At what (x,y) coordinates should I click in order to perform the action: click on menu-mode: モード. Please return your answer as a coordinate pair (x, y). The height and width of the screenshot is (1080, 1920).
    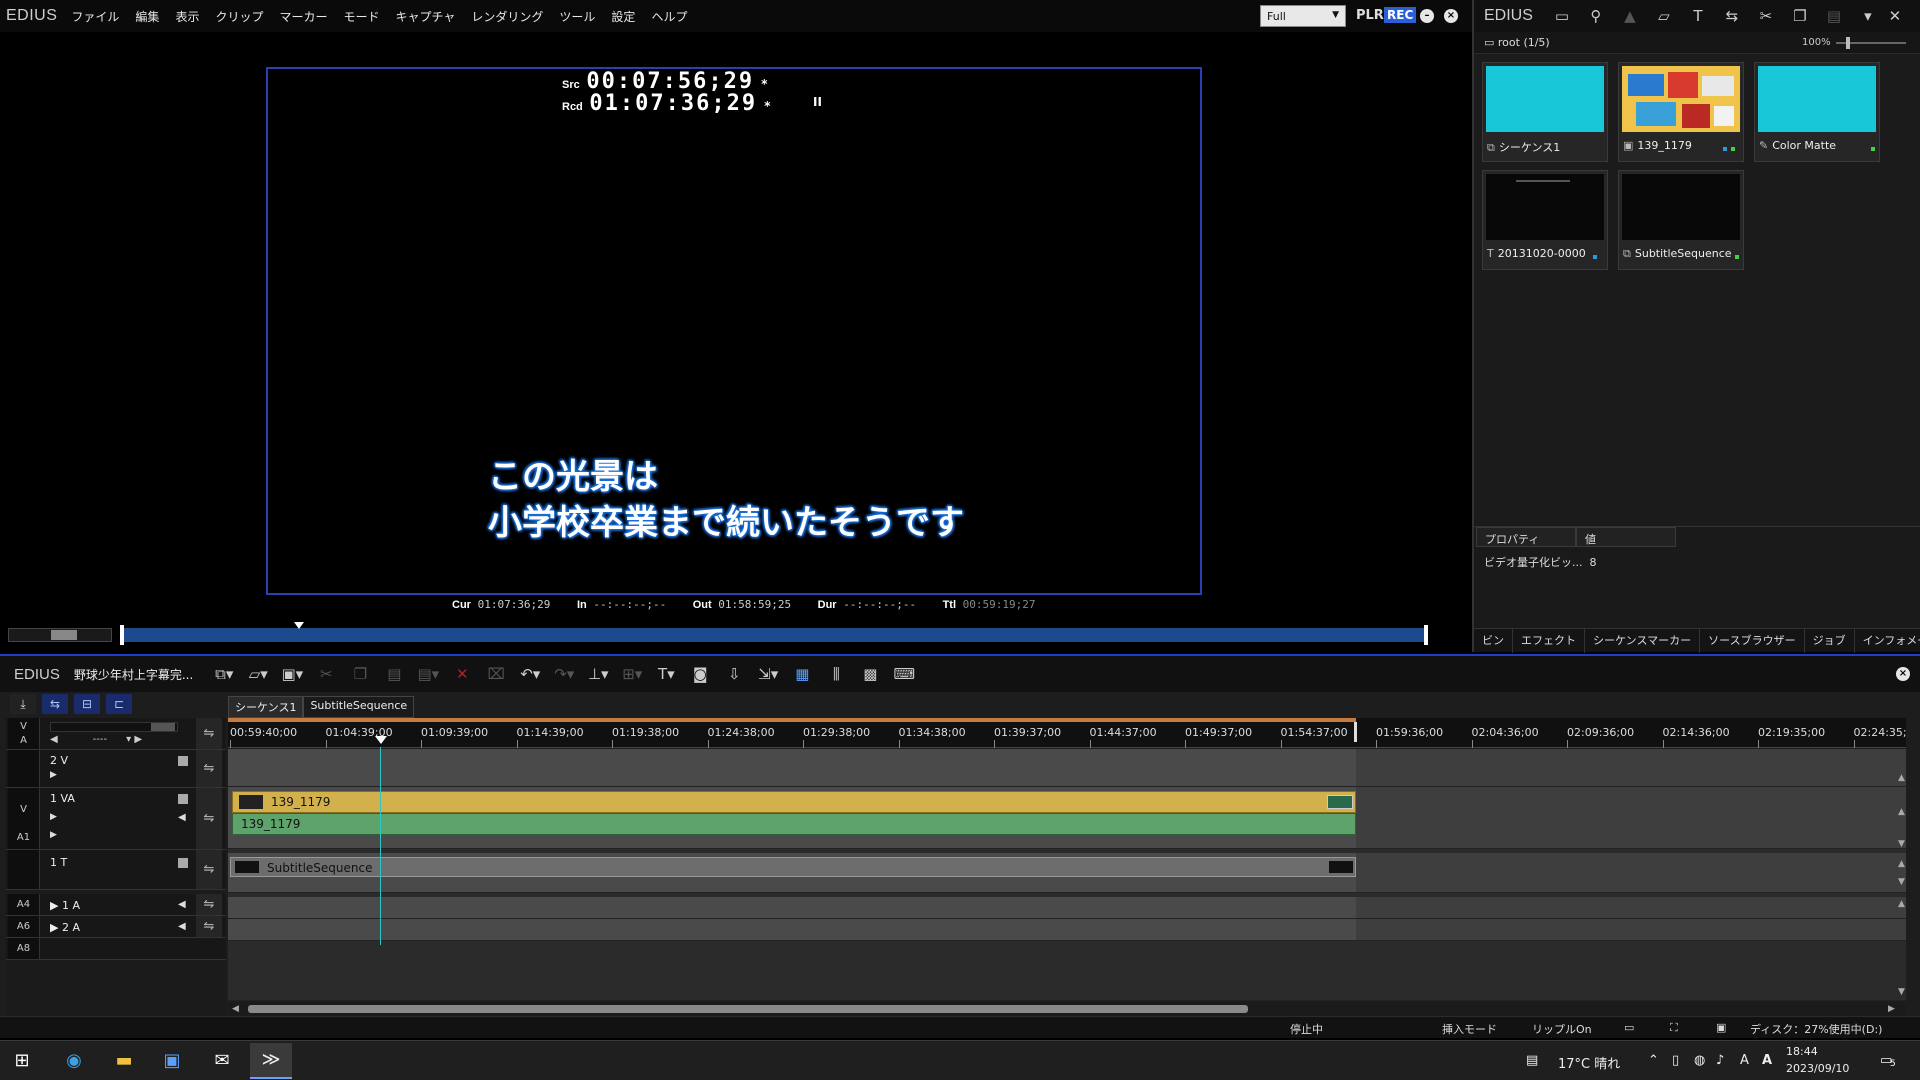
    Looking at the image, I should click on (361, 16).